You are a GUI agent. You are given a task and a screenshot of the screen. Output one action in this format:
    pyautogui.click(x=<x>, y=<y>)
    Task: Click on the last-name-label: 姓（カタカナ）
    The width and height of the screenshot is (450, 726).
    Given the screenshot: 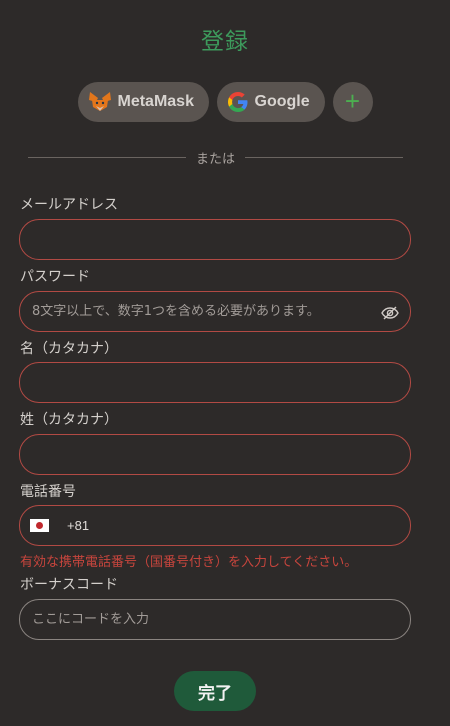 What is the action you would take?
    pyautogui.click(x=69, y=420)
    